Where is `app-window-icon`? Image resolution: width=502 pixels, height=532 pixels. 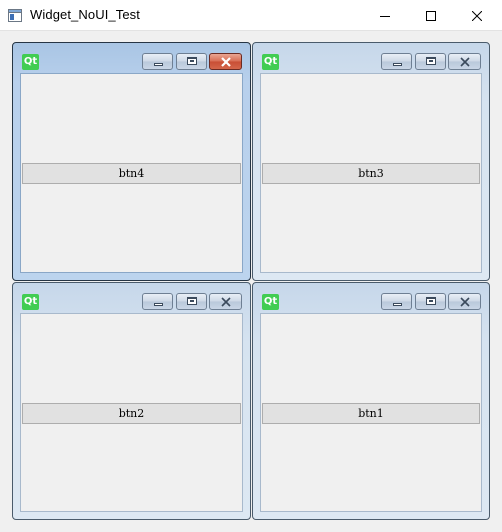 app-window-icon is located at coordinates (15, 15).